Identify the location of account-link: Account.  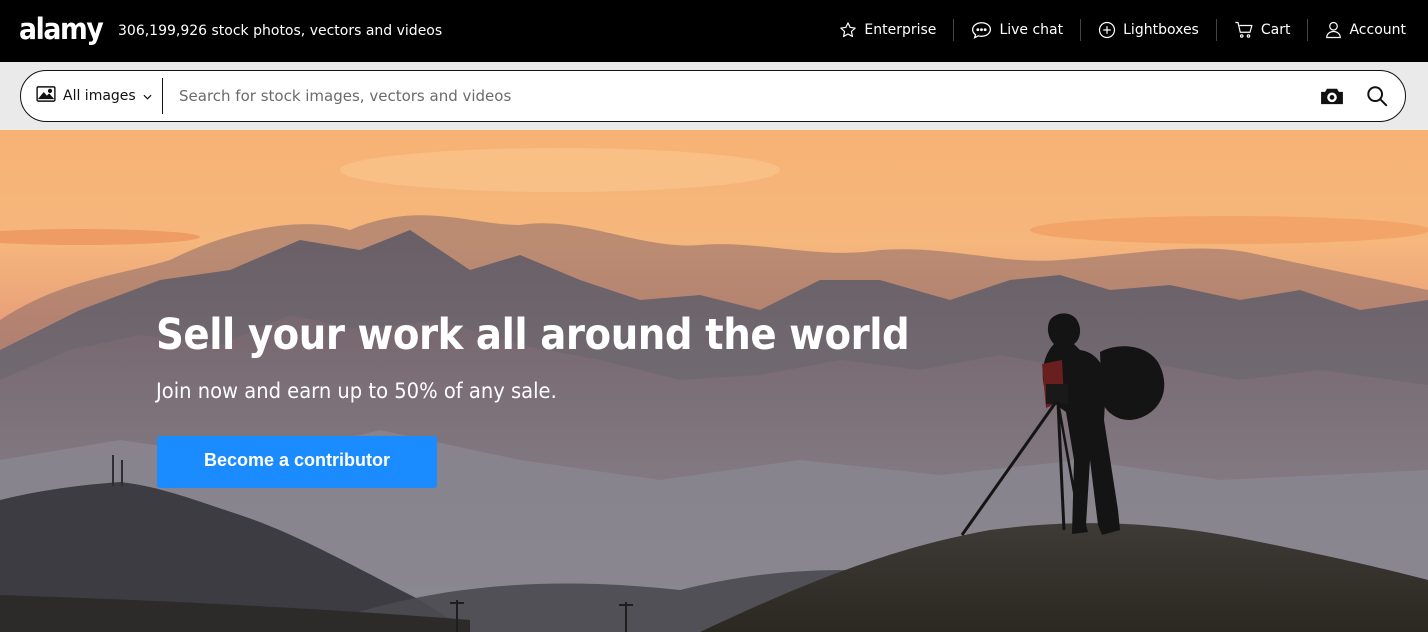
(1365, 30).